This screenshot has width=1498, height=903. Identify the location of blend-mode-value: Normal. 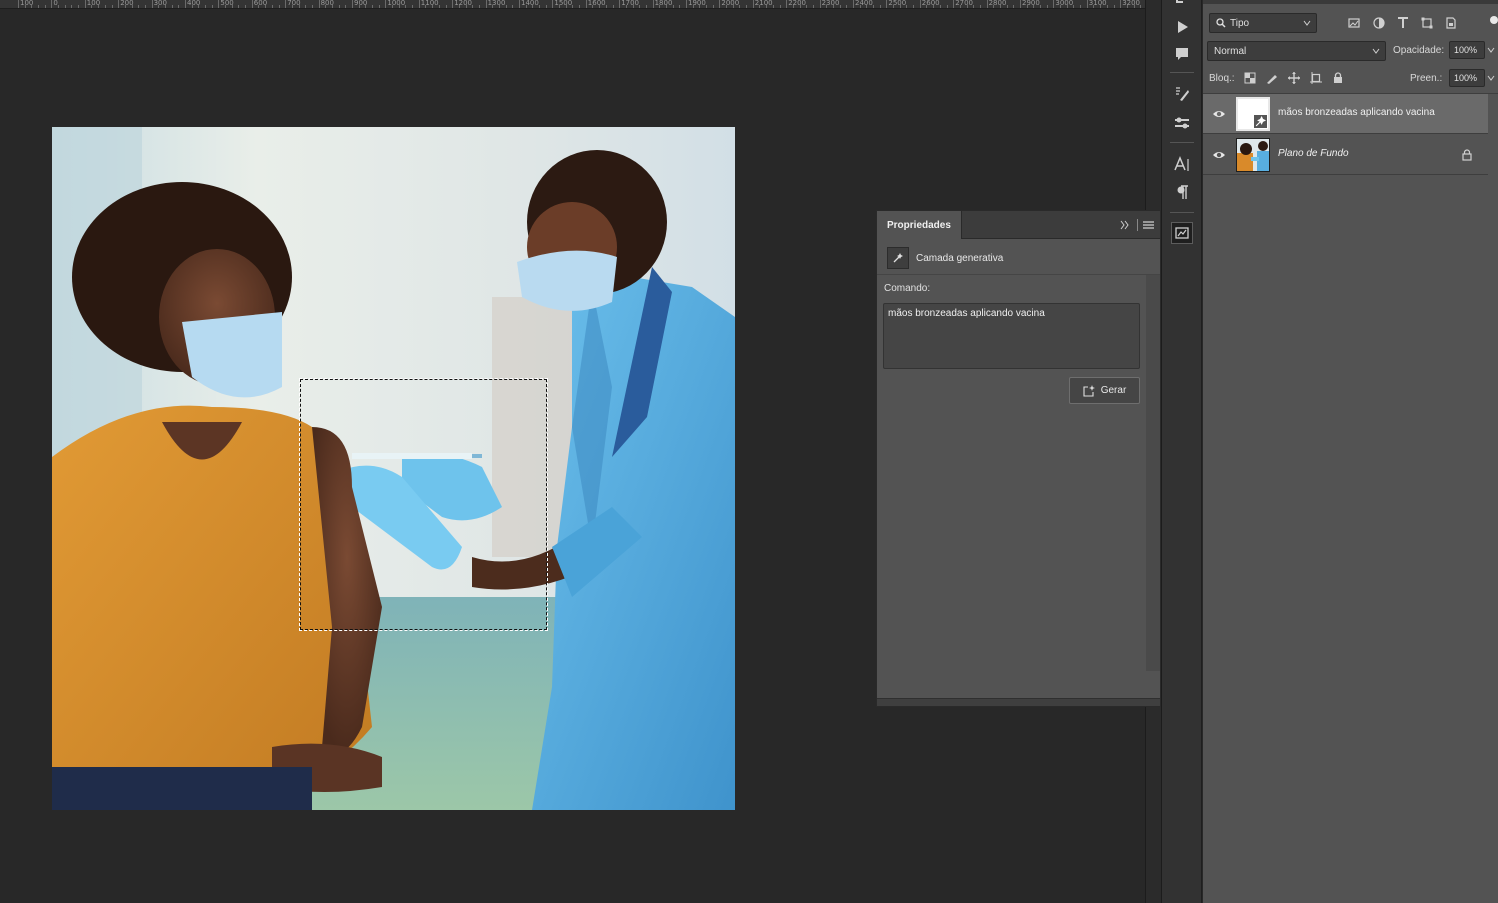
(1230, 51).